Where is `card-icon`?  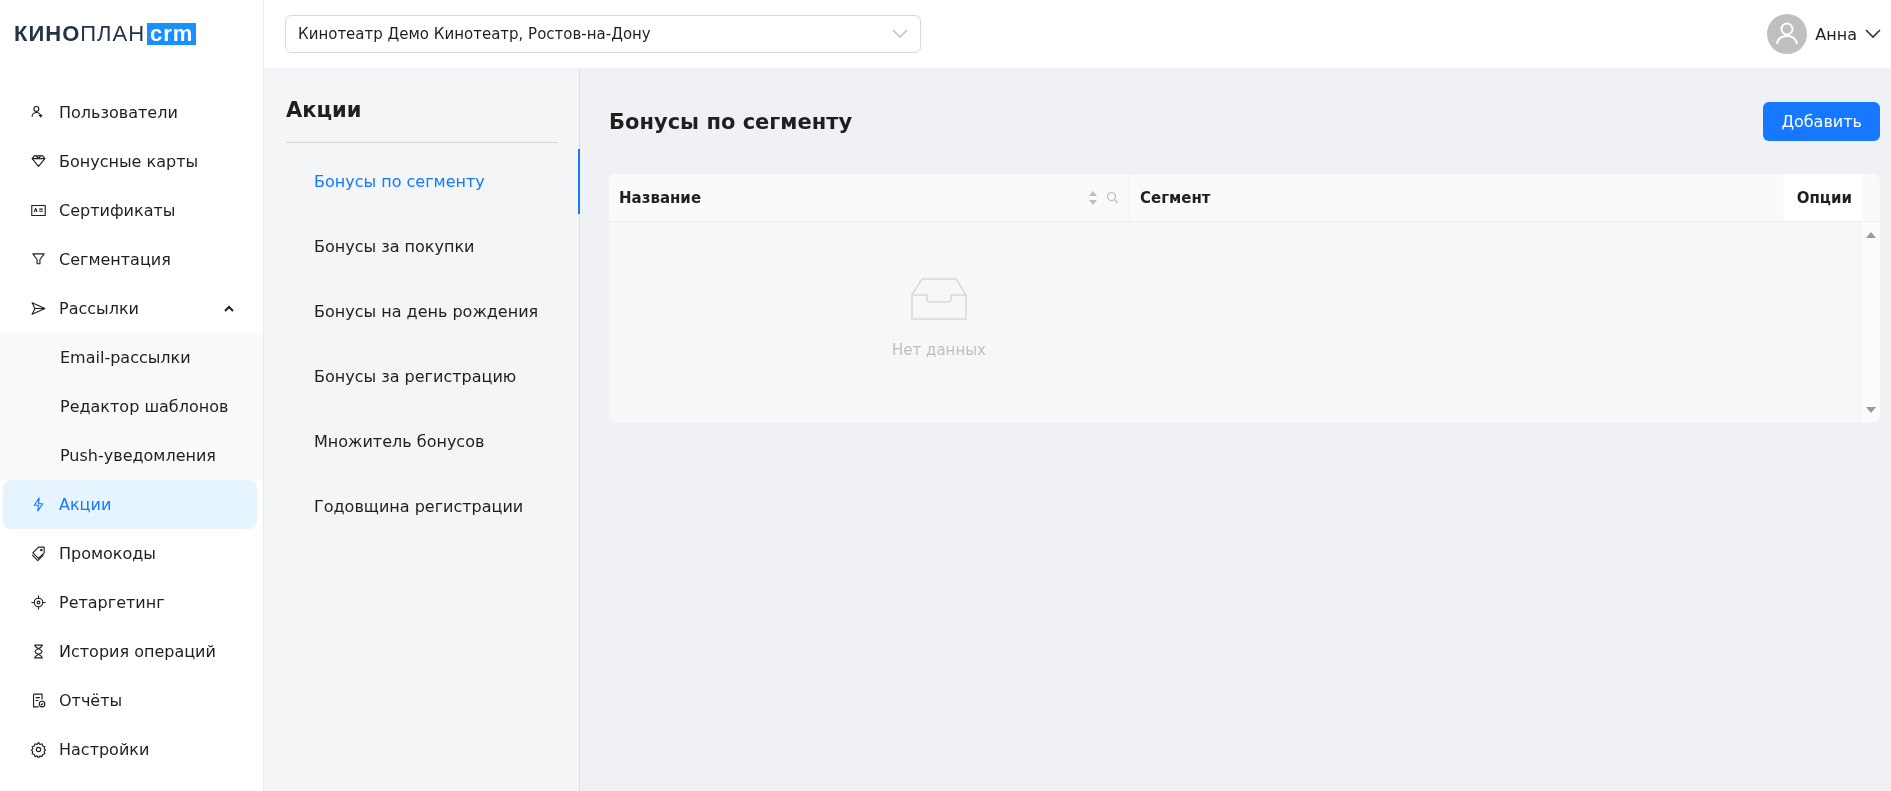
card-icon is located at coordinates (38, 210).